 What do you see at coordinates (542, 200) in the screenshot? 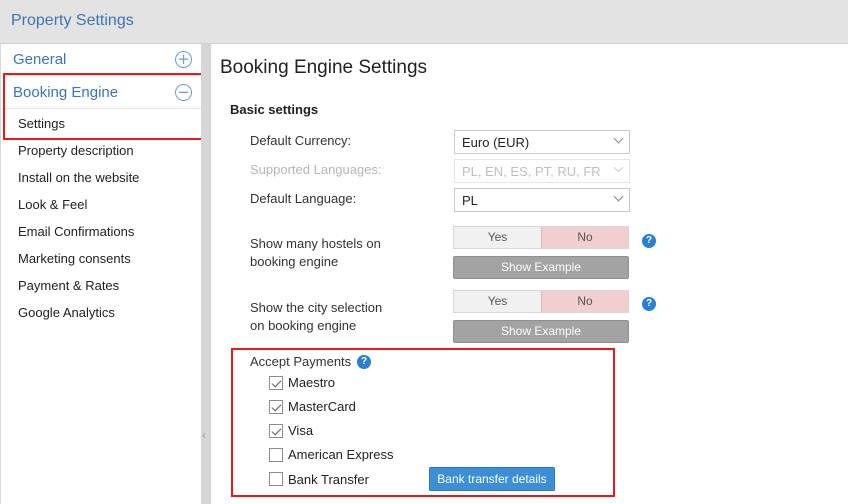
I see `default-language-select: PL` at bounding box center [542, 200].